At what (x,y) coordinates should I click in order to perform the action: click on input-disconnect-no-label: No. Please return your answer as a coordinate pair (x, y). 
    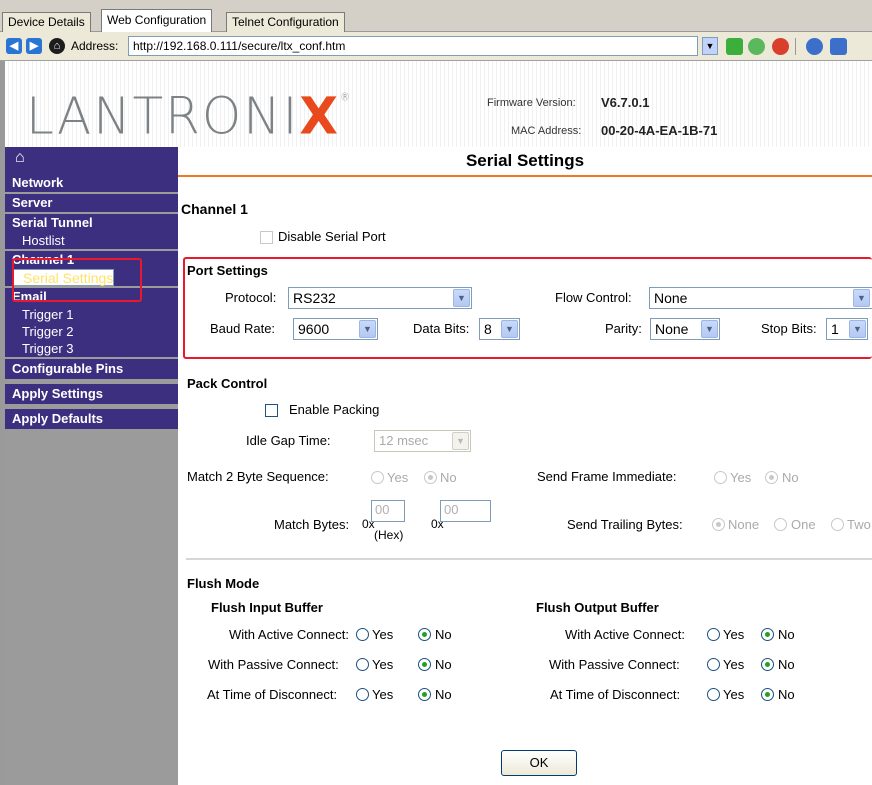
    Looking at the image, I should click on (443, 694).